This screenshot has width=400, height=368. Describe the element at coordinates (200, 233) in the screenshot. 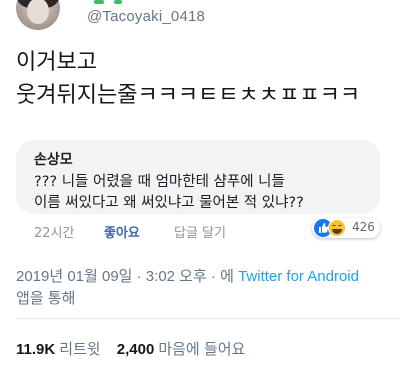

I see `comment-reply-button: 답글 달기` at that location.